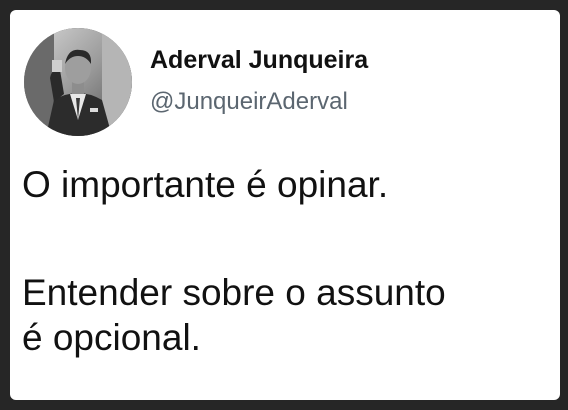  Describe the element at coordinates (234, 292) in the screenshot. I see `tweet-line-2: Entender sobre o assunto` at that location.